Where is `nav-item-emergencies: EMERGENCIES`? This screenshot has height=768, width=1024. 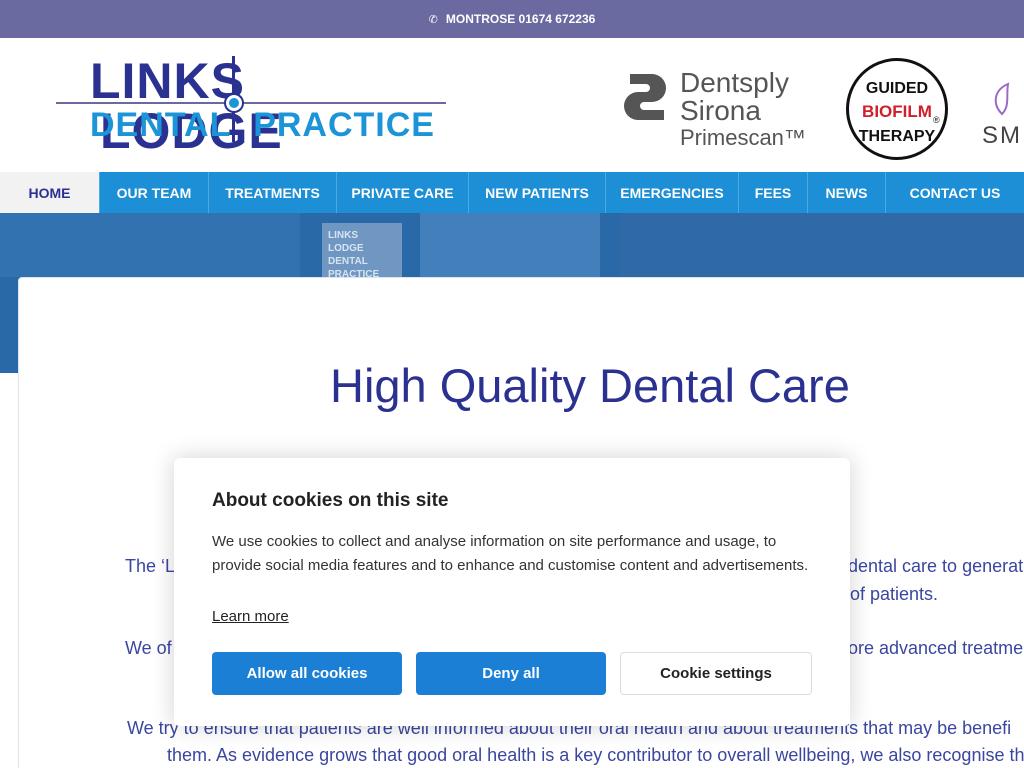
nav-item-emergencies: EMERGENCIES is located at coordinates (672, 192).